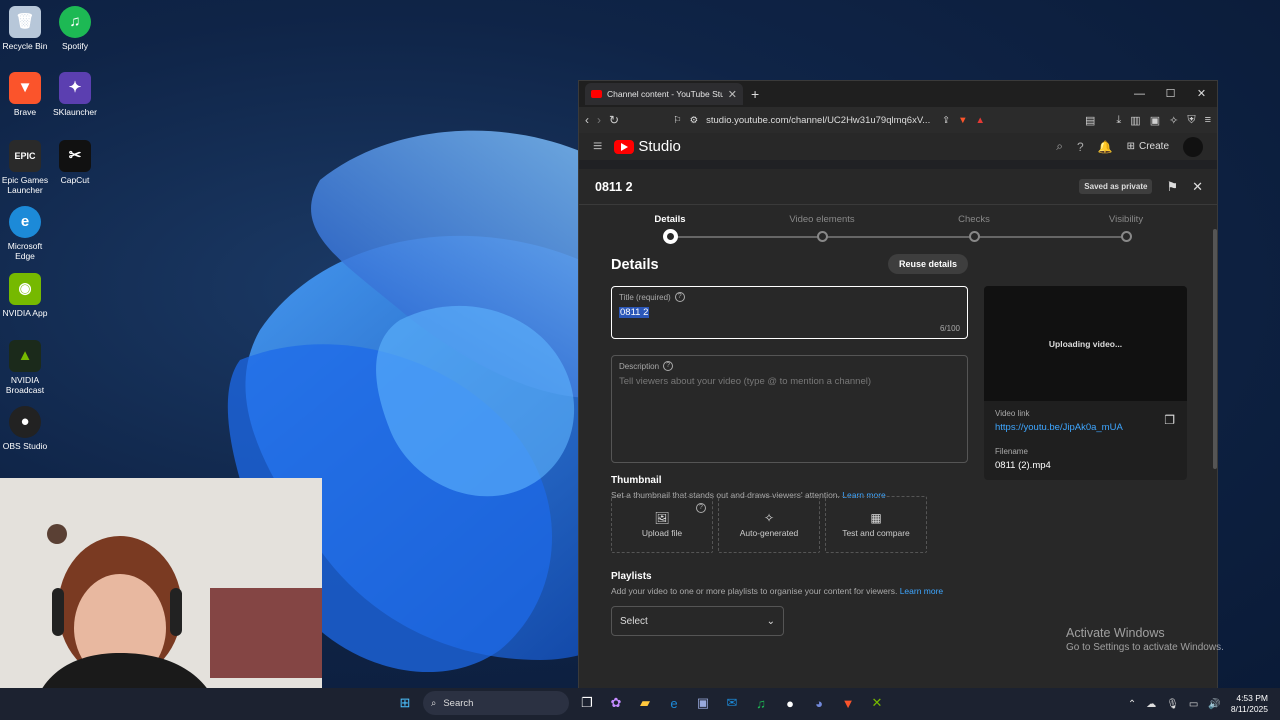 This screenshot has height=720, width=1280. What do you see at coordinates (664, 94) in the screenshot?
I see `tab-youtube-studio: Channel content - YouTube Studio ✕` at bounding box center [664, 94].